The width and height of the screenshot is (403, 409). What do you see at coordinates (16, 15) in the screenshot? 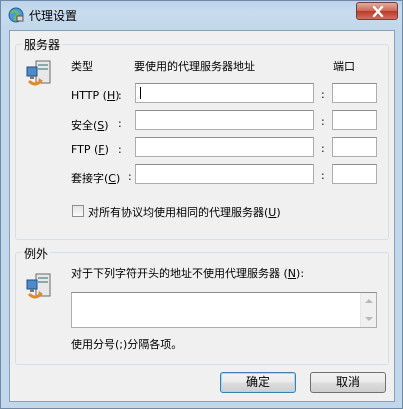
I see `globe-network-icon` at bounding box center [16, 15].